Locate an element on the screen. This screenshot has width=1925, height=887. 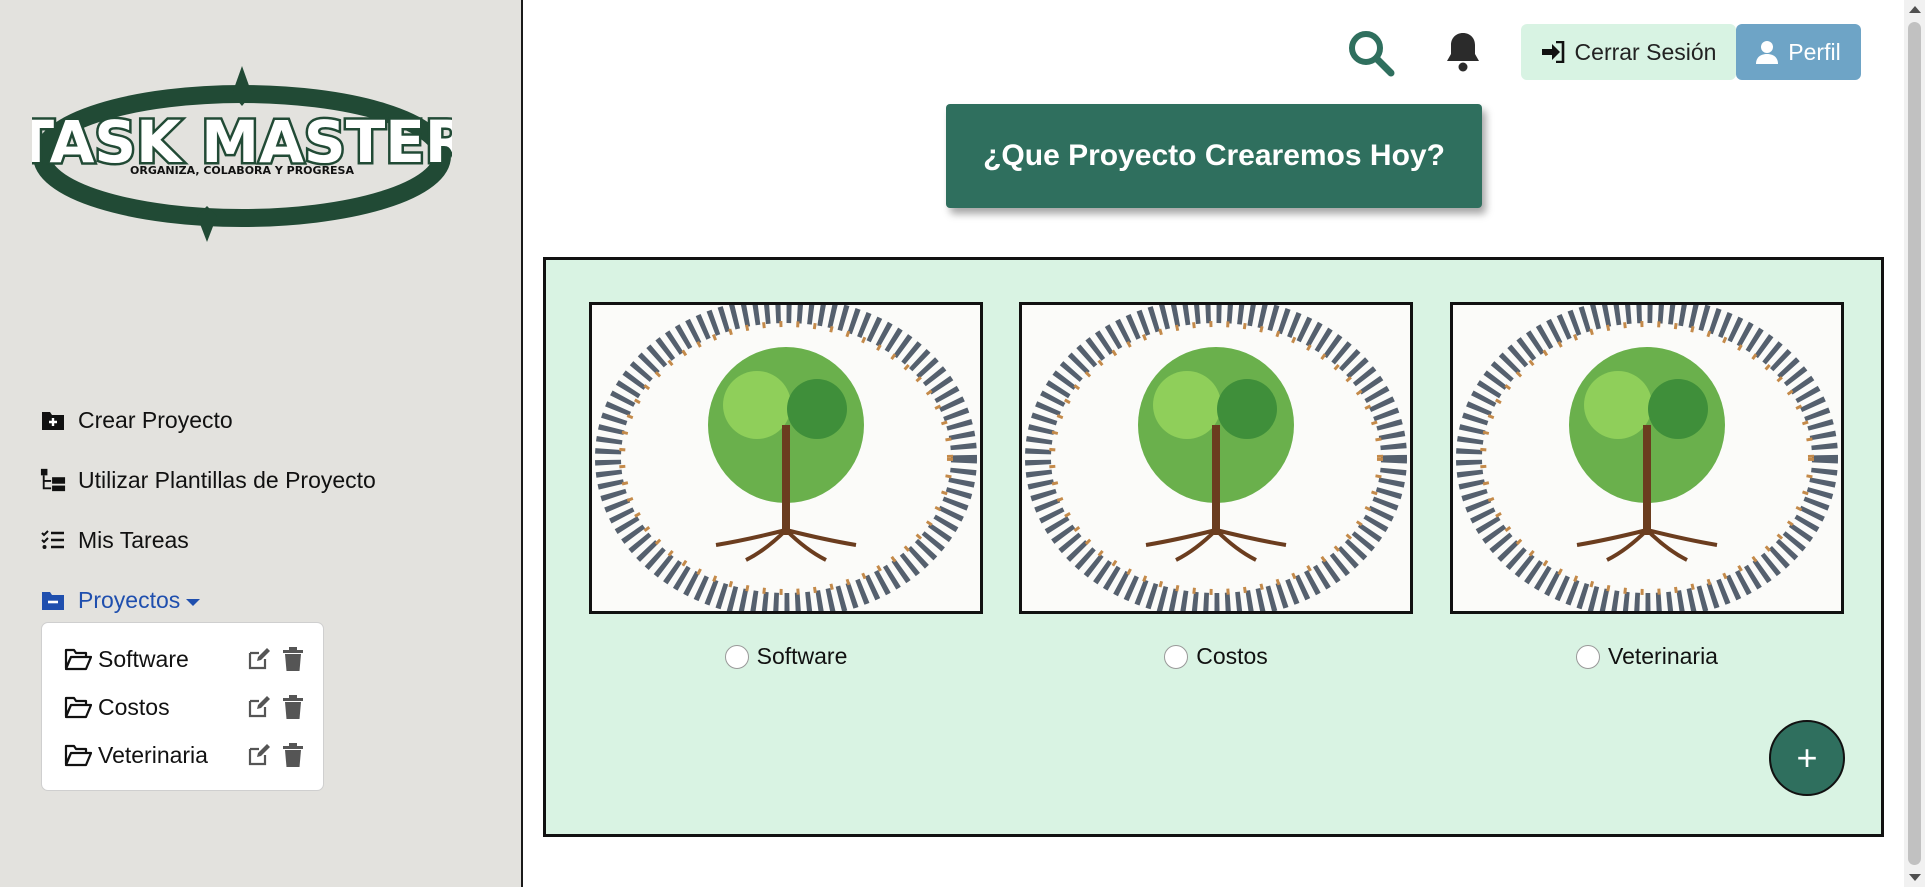
chevron-down-icon is located at coordinates (193, 602).